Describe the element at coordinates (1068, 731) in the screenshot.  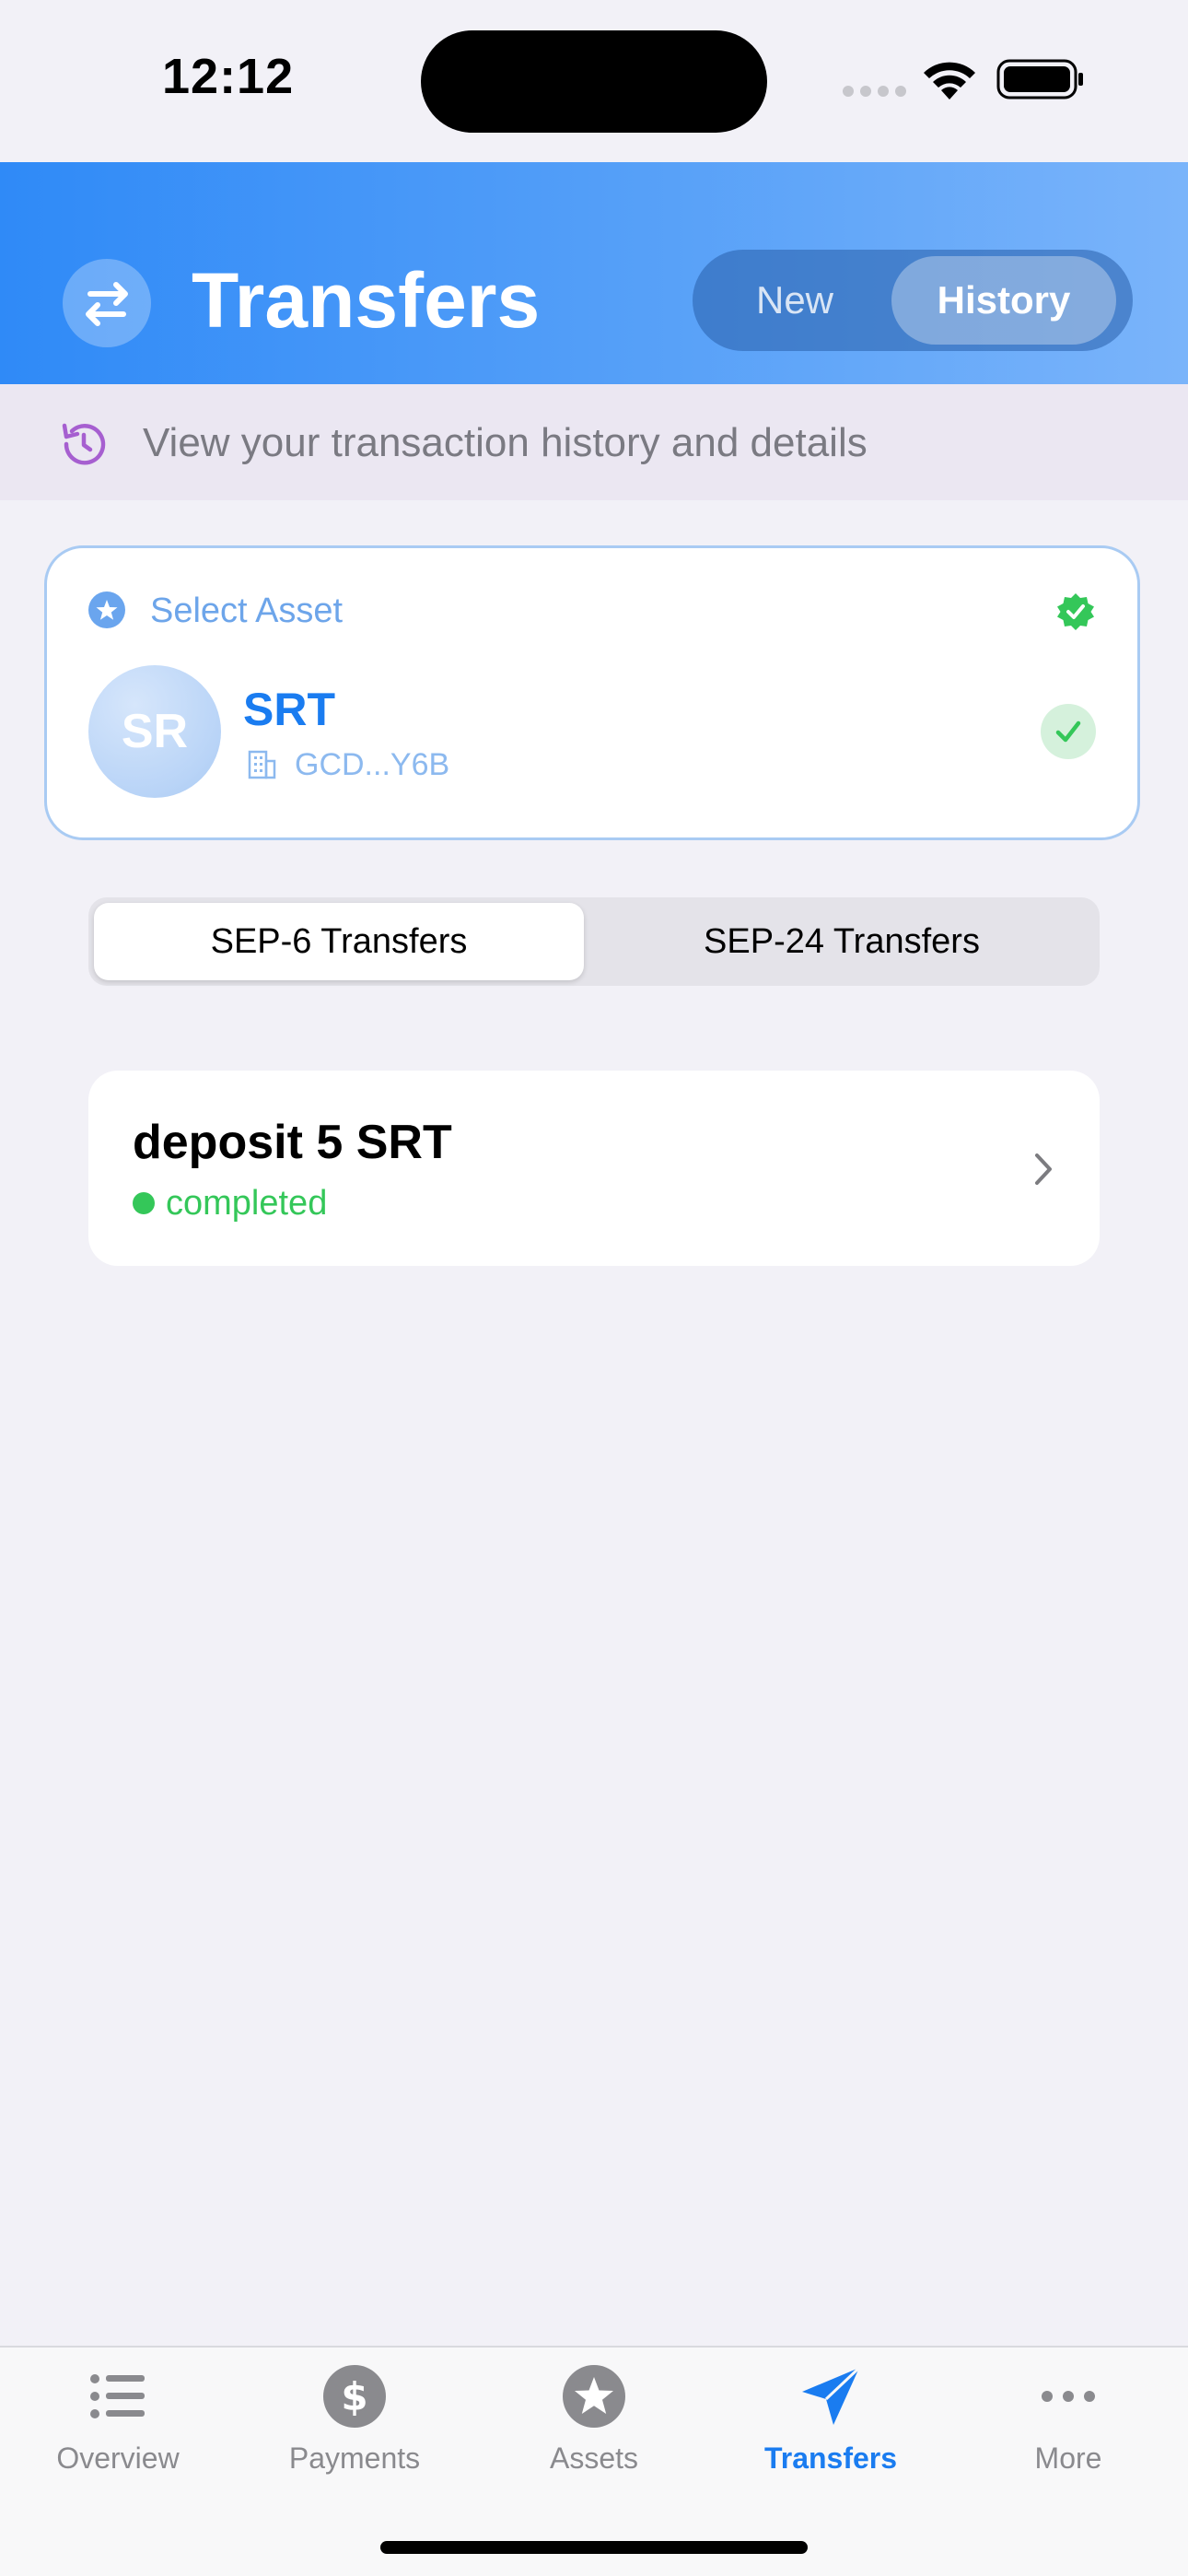
I see `checkmark-icon` at that location.